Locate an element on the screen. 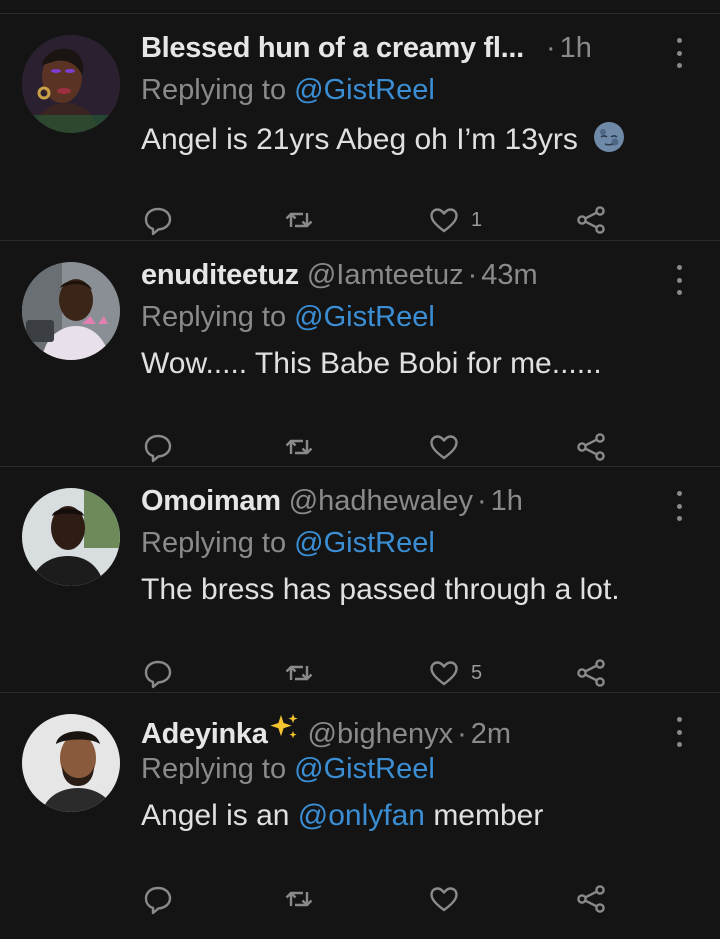 Image resolution: width=720 pixels, height=939 pixels. tweet-text: Angel is 21yrs Abeg oh I’m 13yrs is located at coordinates (420, 142).